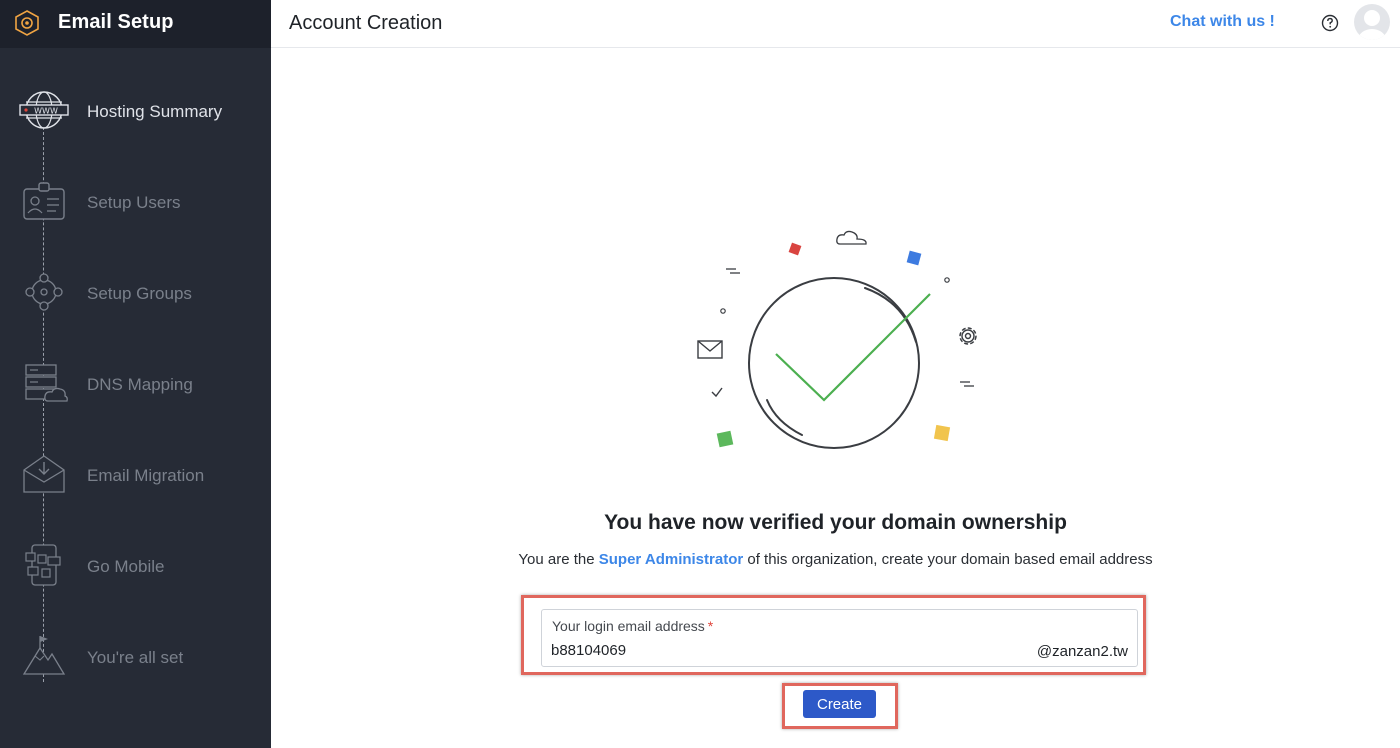 The height and width of the screenshot is (748, 1400). What do you see at coordinates (556, 559) in the screenshot?
I see `subtitle-prefix: You are the` at bounding box center [556, 559].